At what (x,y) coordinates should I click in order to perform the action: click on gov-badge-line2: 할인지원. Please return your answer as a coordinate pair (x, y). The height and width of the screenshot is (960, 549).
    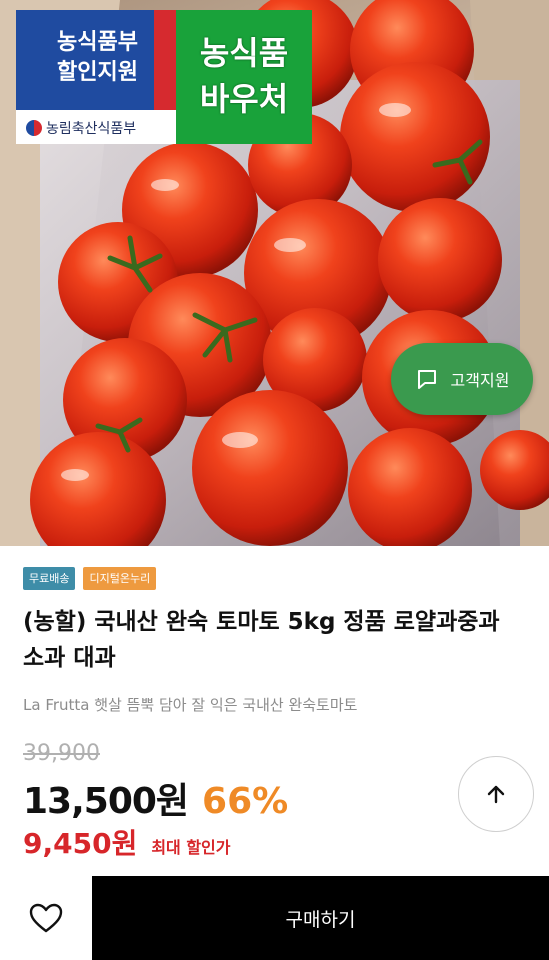
    Looking at the image, I should click on (97, 72).